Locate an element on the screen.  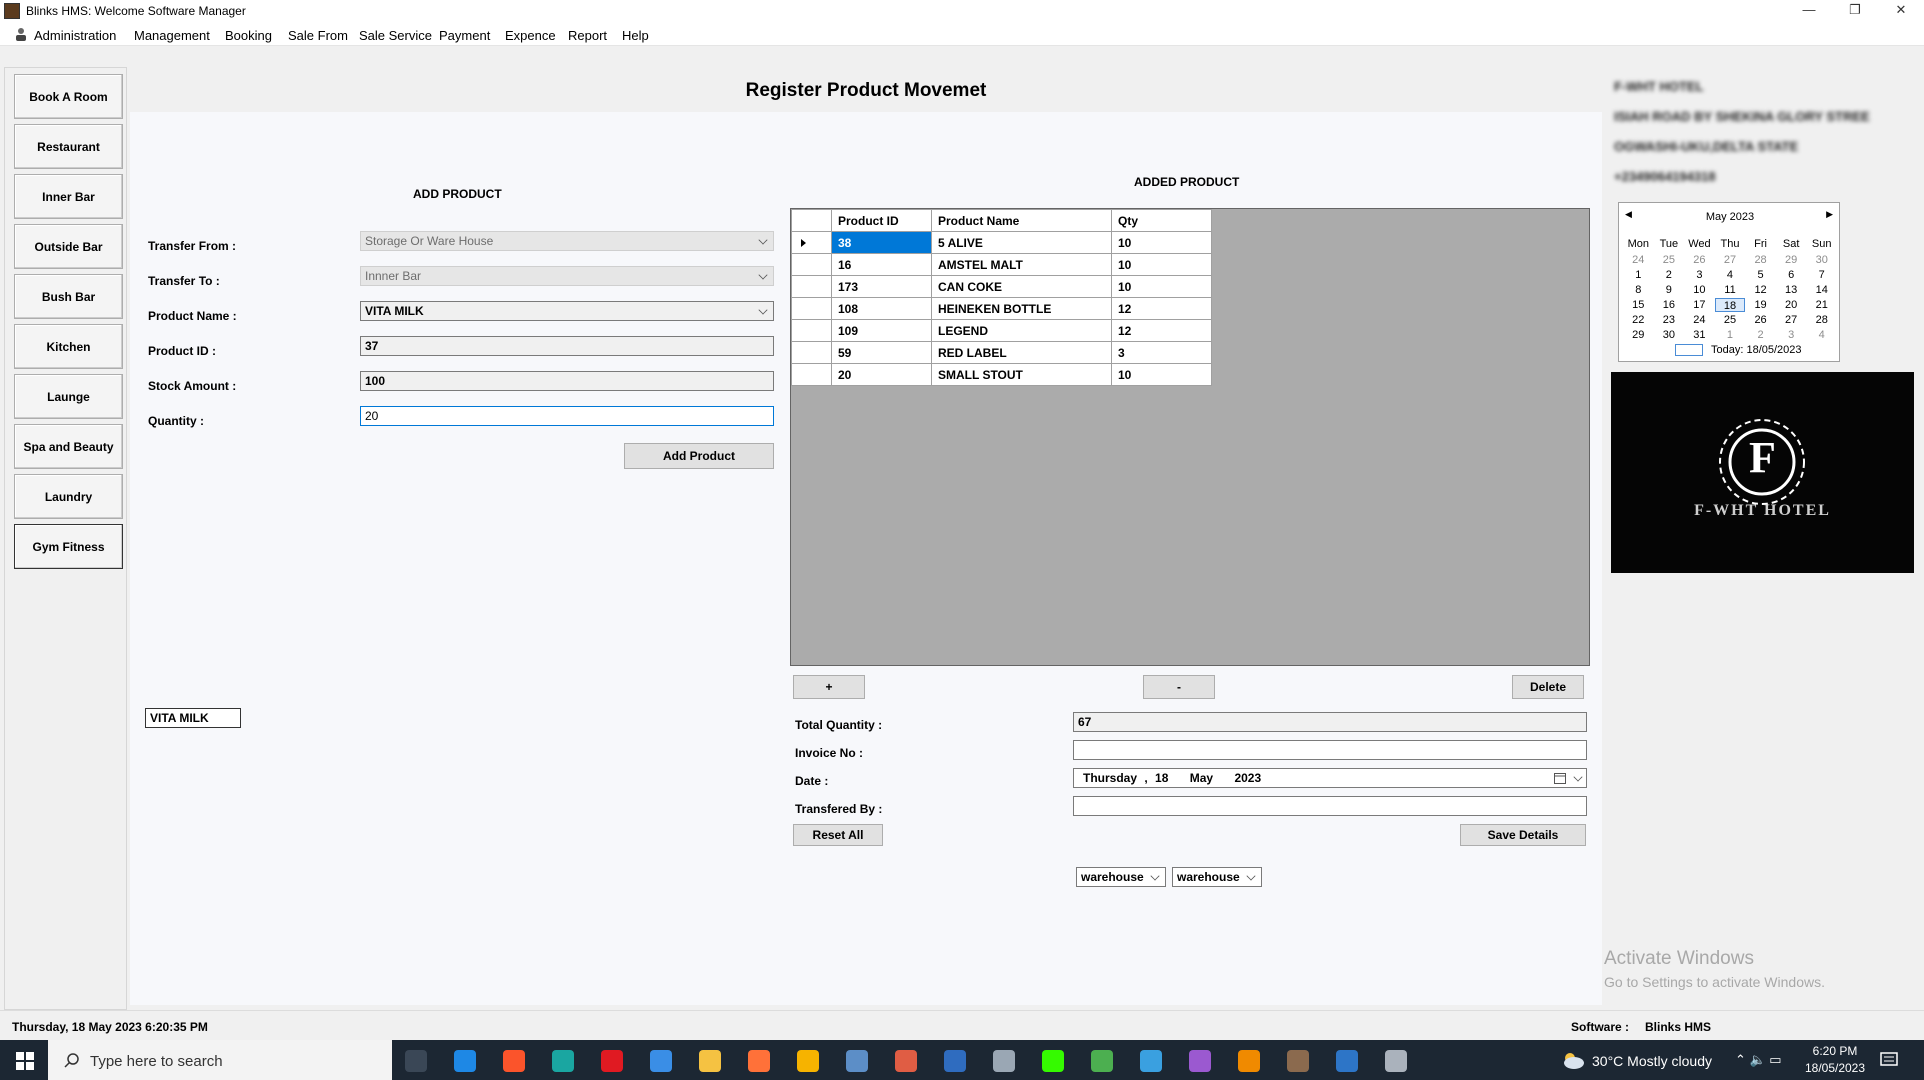
calendar-day: 10 is located at coordinates (1699, 290).